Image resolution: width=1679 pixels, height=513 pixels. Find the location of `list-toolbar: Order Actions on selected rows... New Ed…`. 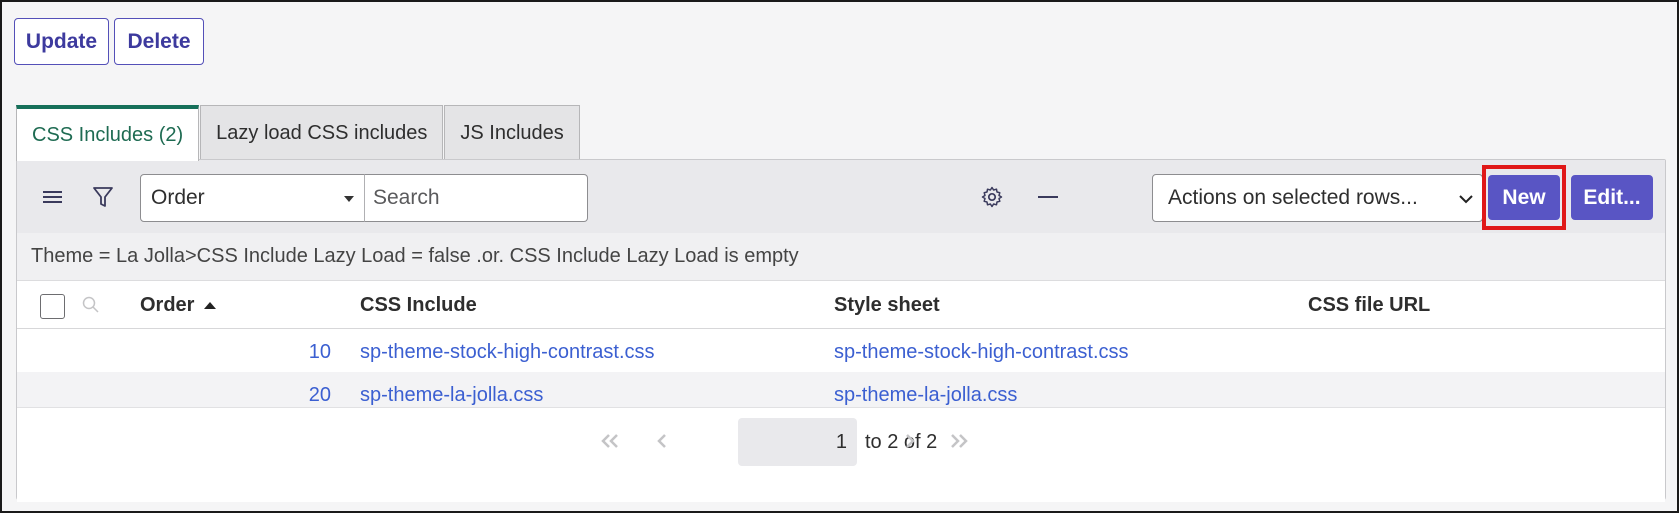

list-toolbar: Order Actions on selected rows... New Ed… is located at coordinates (841, 196).